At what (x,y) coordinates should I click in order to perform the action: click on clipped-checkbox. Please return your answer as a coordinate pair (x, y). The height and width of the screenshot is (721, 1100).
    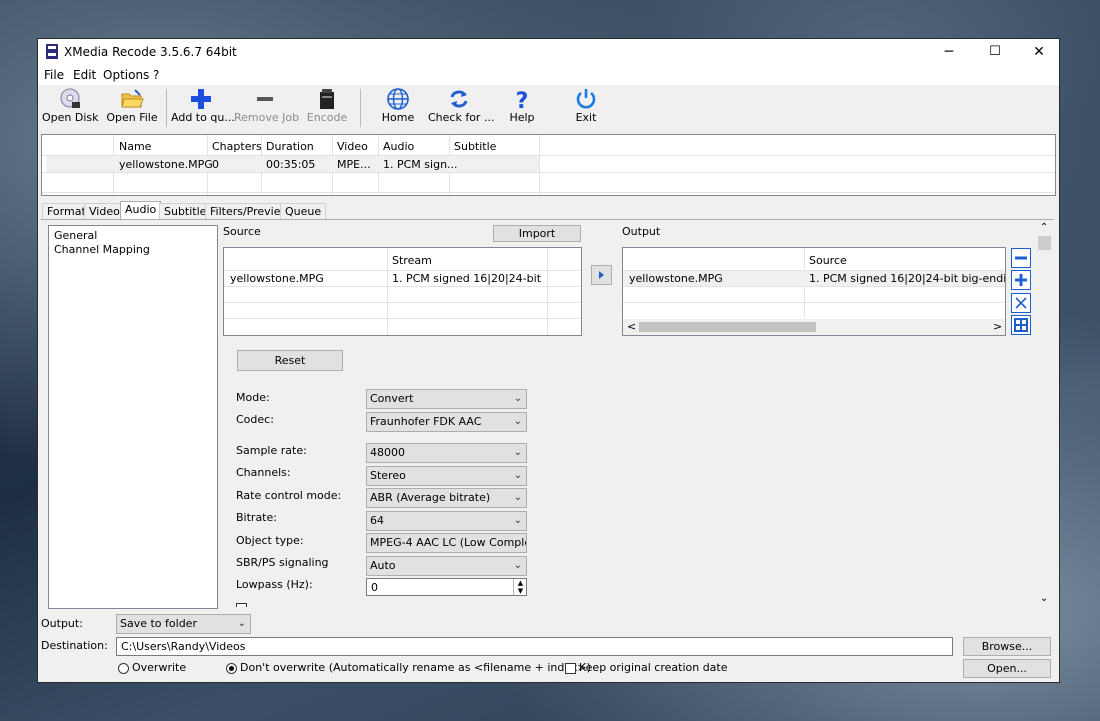
    Looking at the image, I should click on (241, 605).